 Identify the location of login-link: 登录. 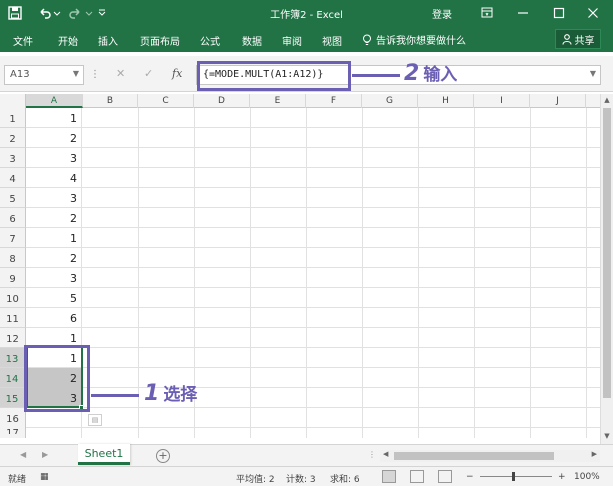
(442, 13).